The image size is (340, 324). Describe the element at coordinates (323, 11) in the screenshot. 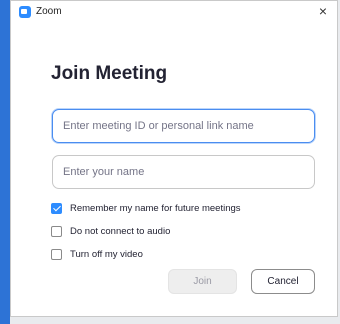

I see `close-button: ×` at that location.